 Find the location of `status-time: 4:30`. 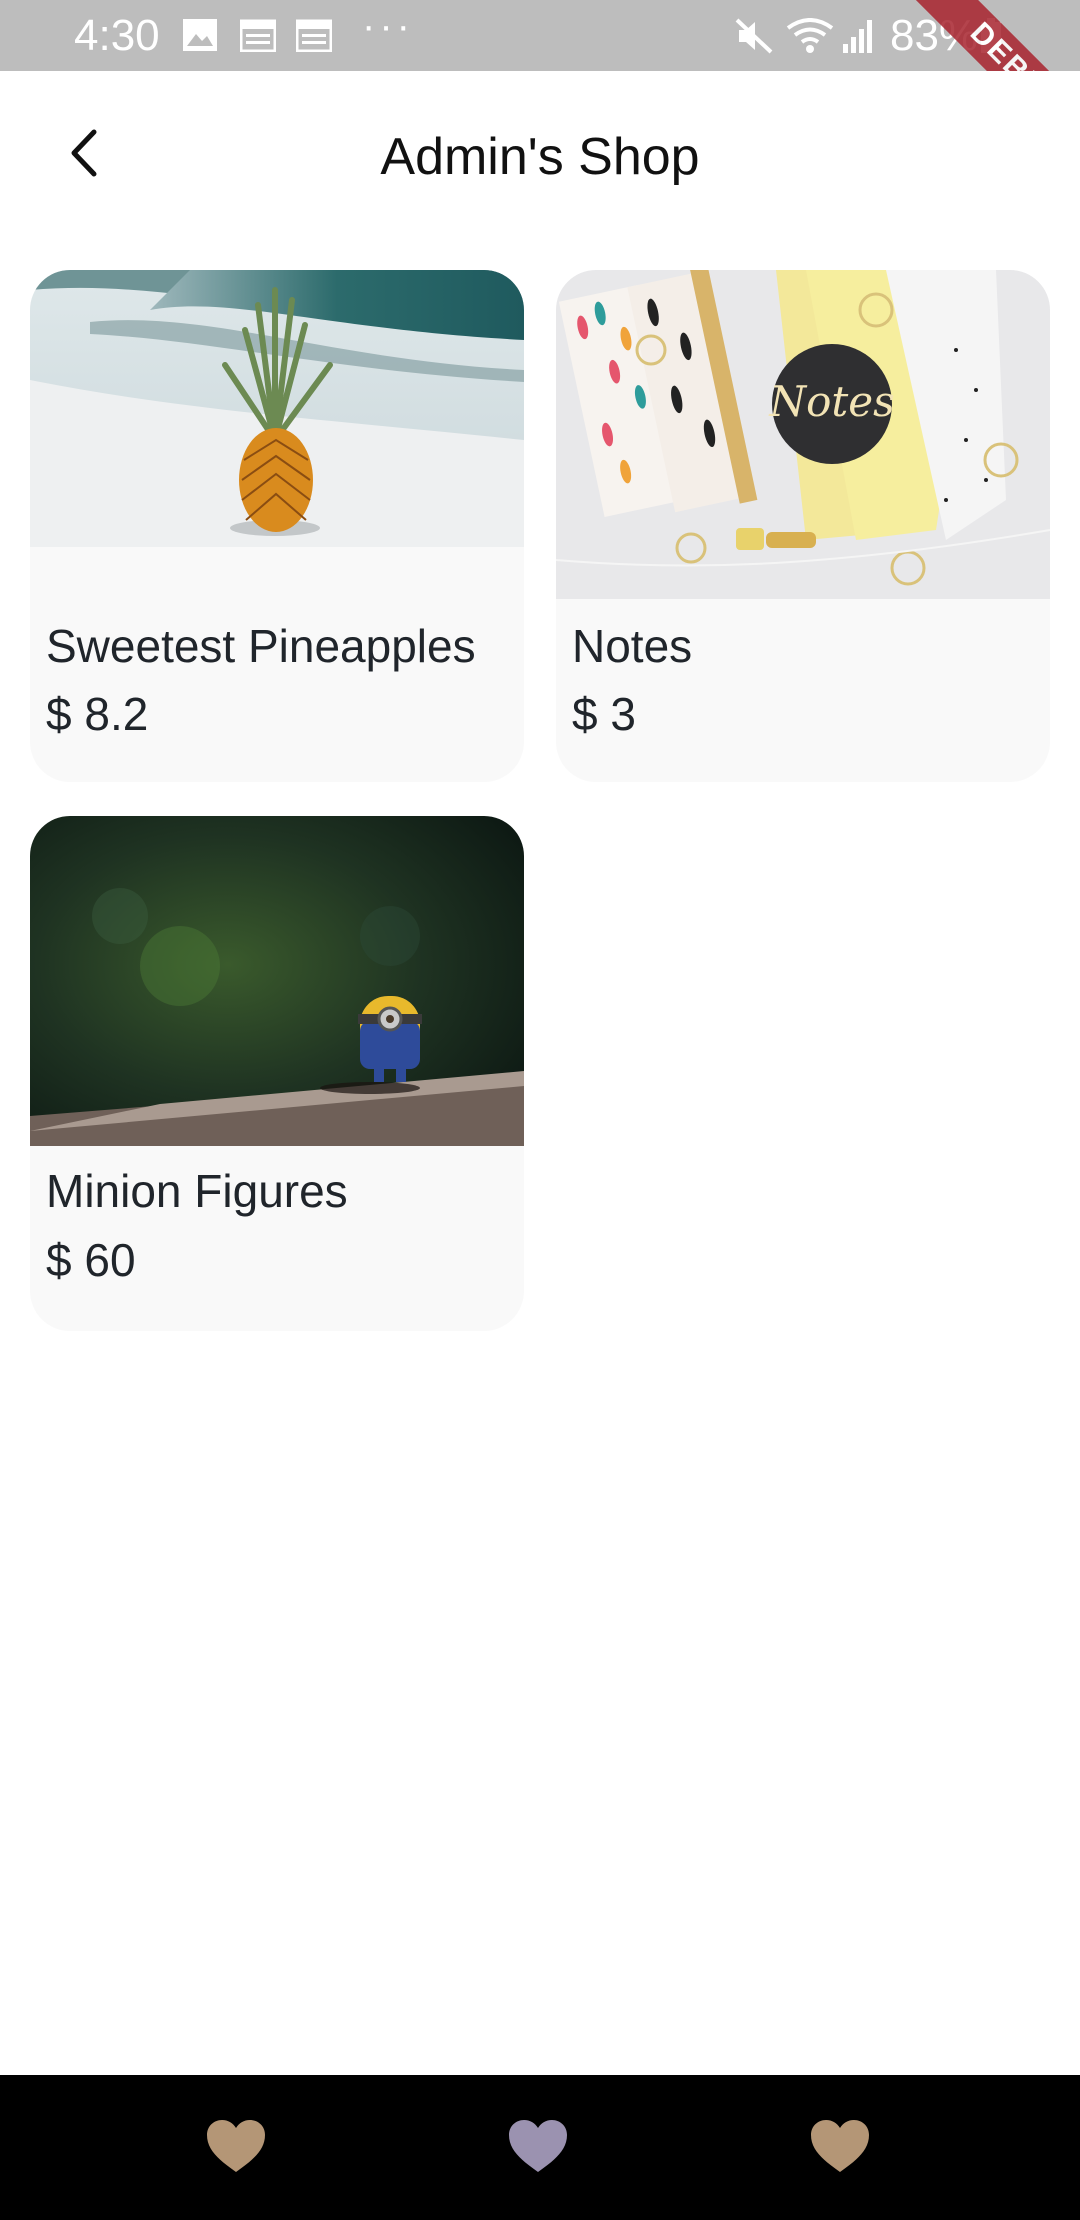

status-time: 4:30 is located at coordinates (117, 35).